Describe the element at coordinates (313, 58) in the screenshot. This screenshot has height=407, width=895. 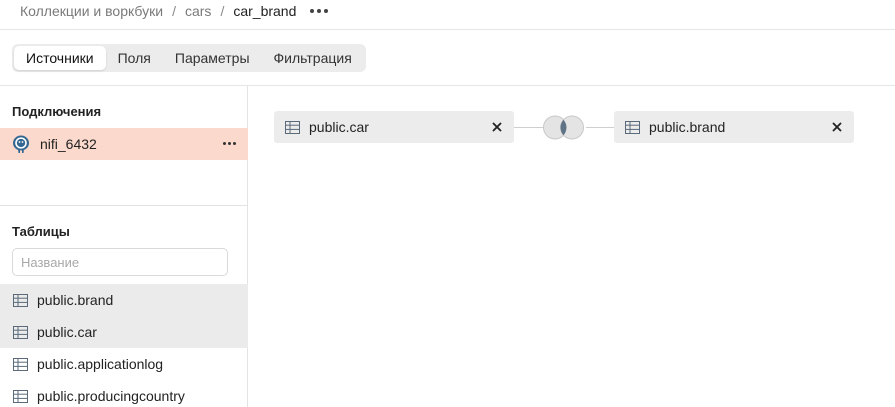
I see `tab-filtering: Фильтрация` at that location.